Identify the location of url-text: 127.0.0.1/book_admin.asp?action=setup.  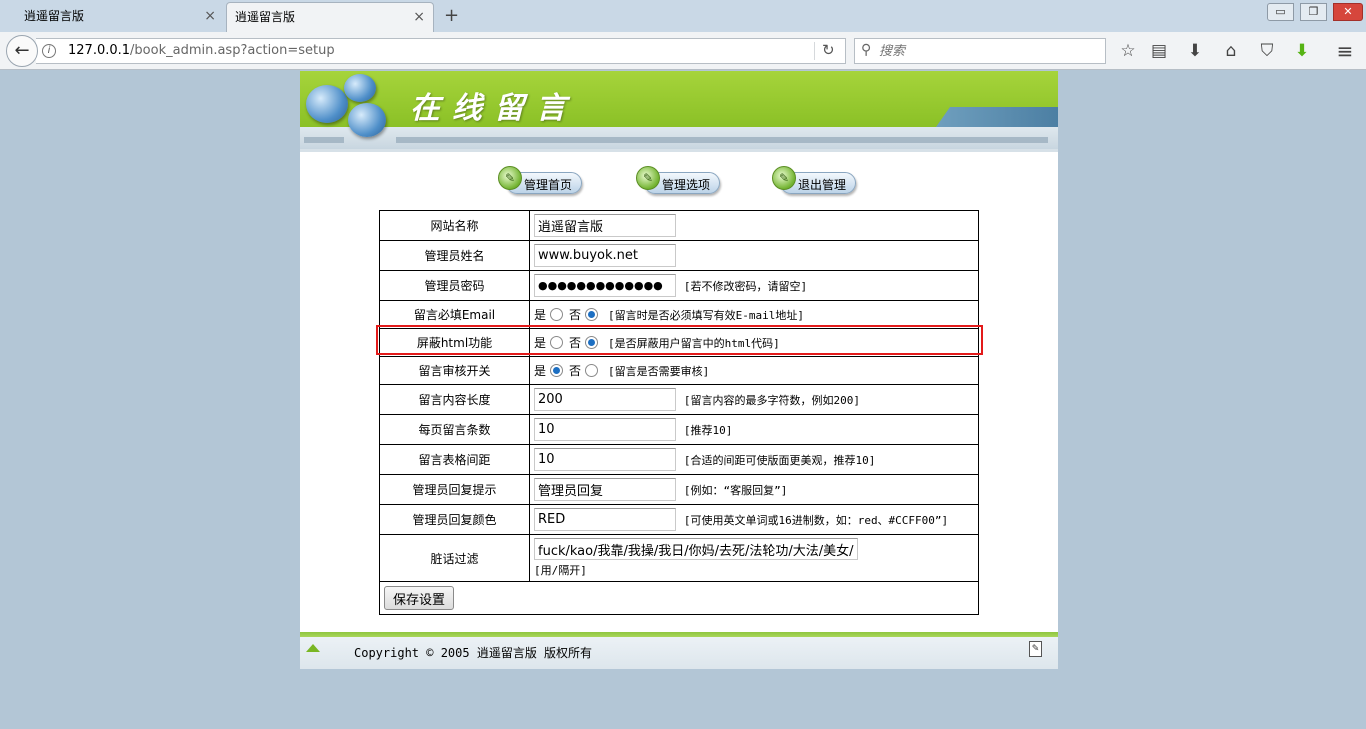
(201, 50).